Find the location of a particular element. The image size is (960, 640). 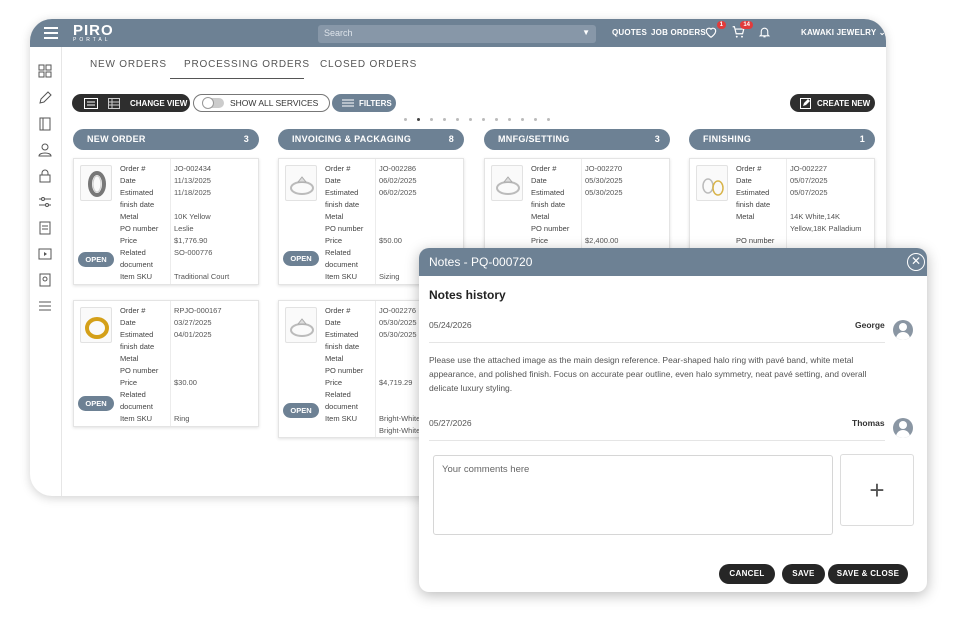

sidebar is located at coordinates (46, 271).